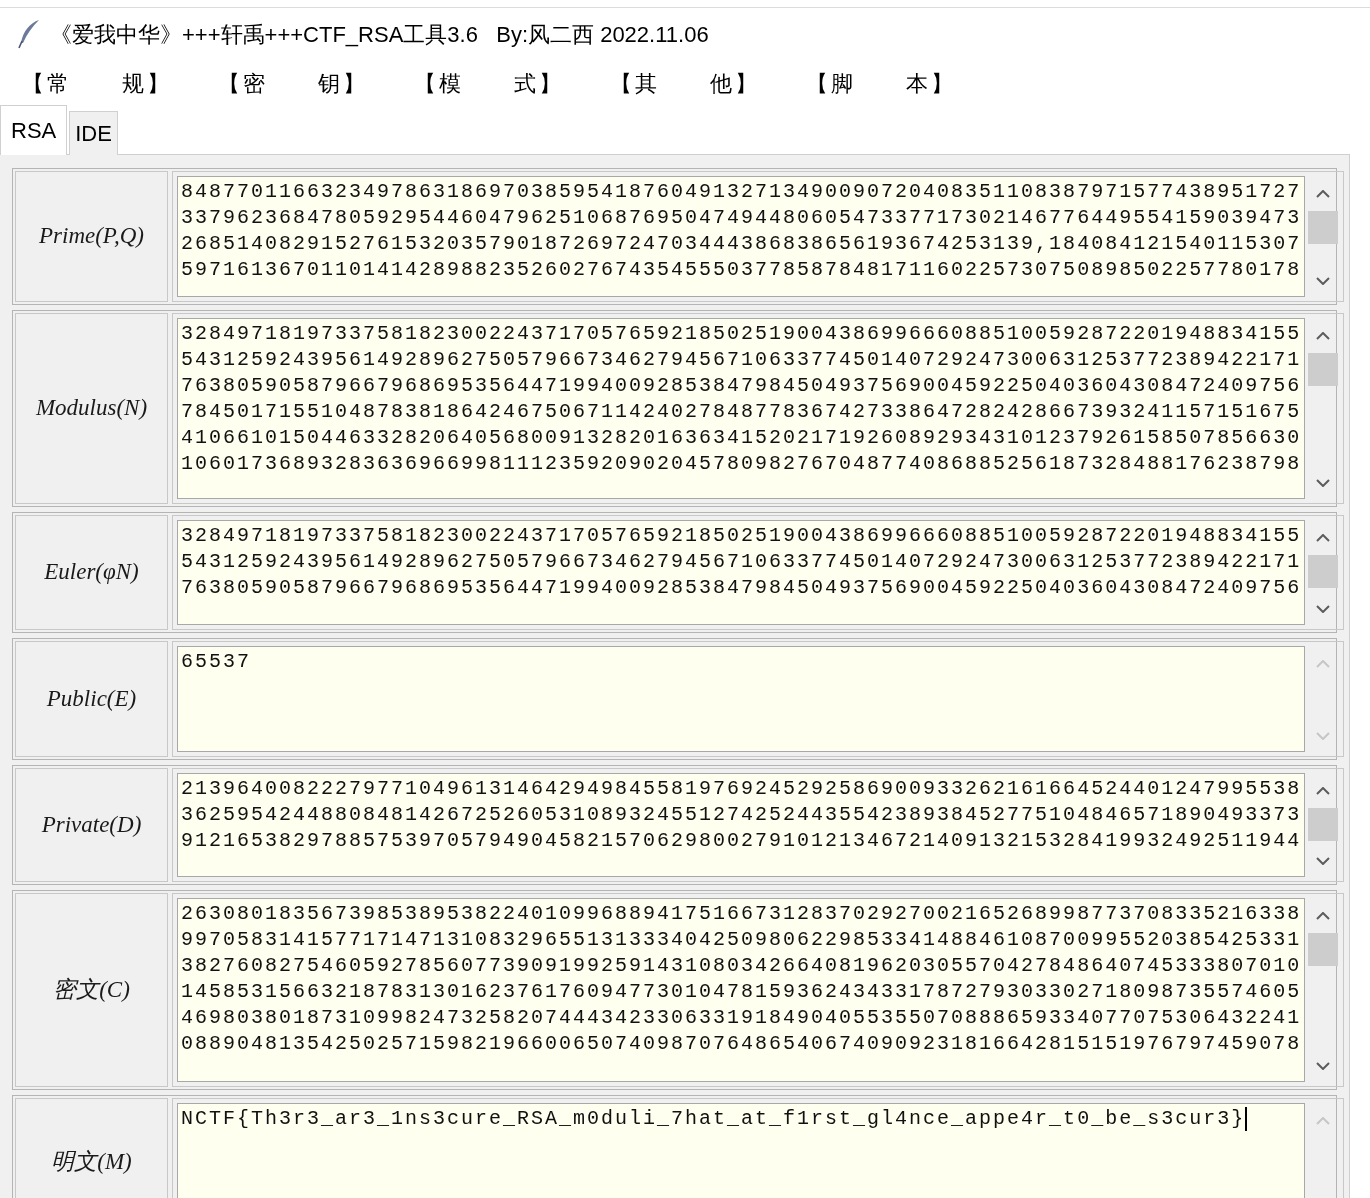 The image size is (1370, 1198). Describe the element at coordinates (91, 699) in the screenshot. I see `field-label: Public(E)` at that location.